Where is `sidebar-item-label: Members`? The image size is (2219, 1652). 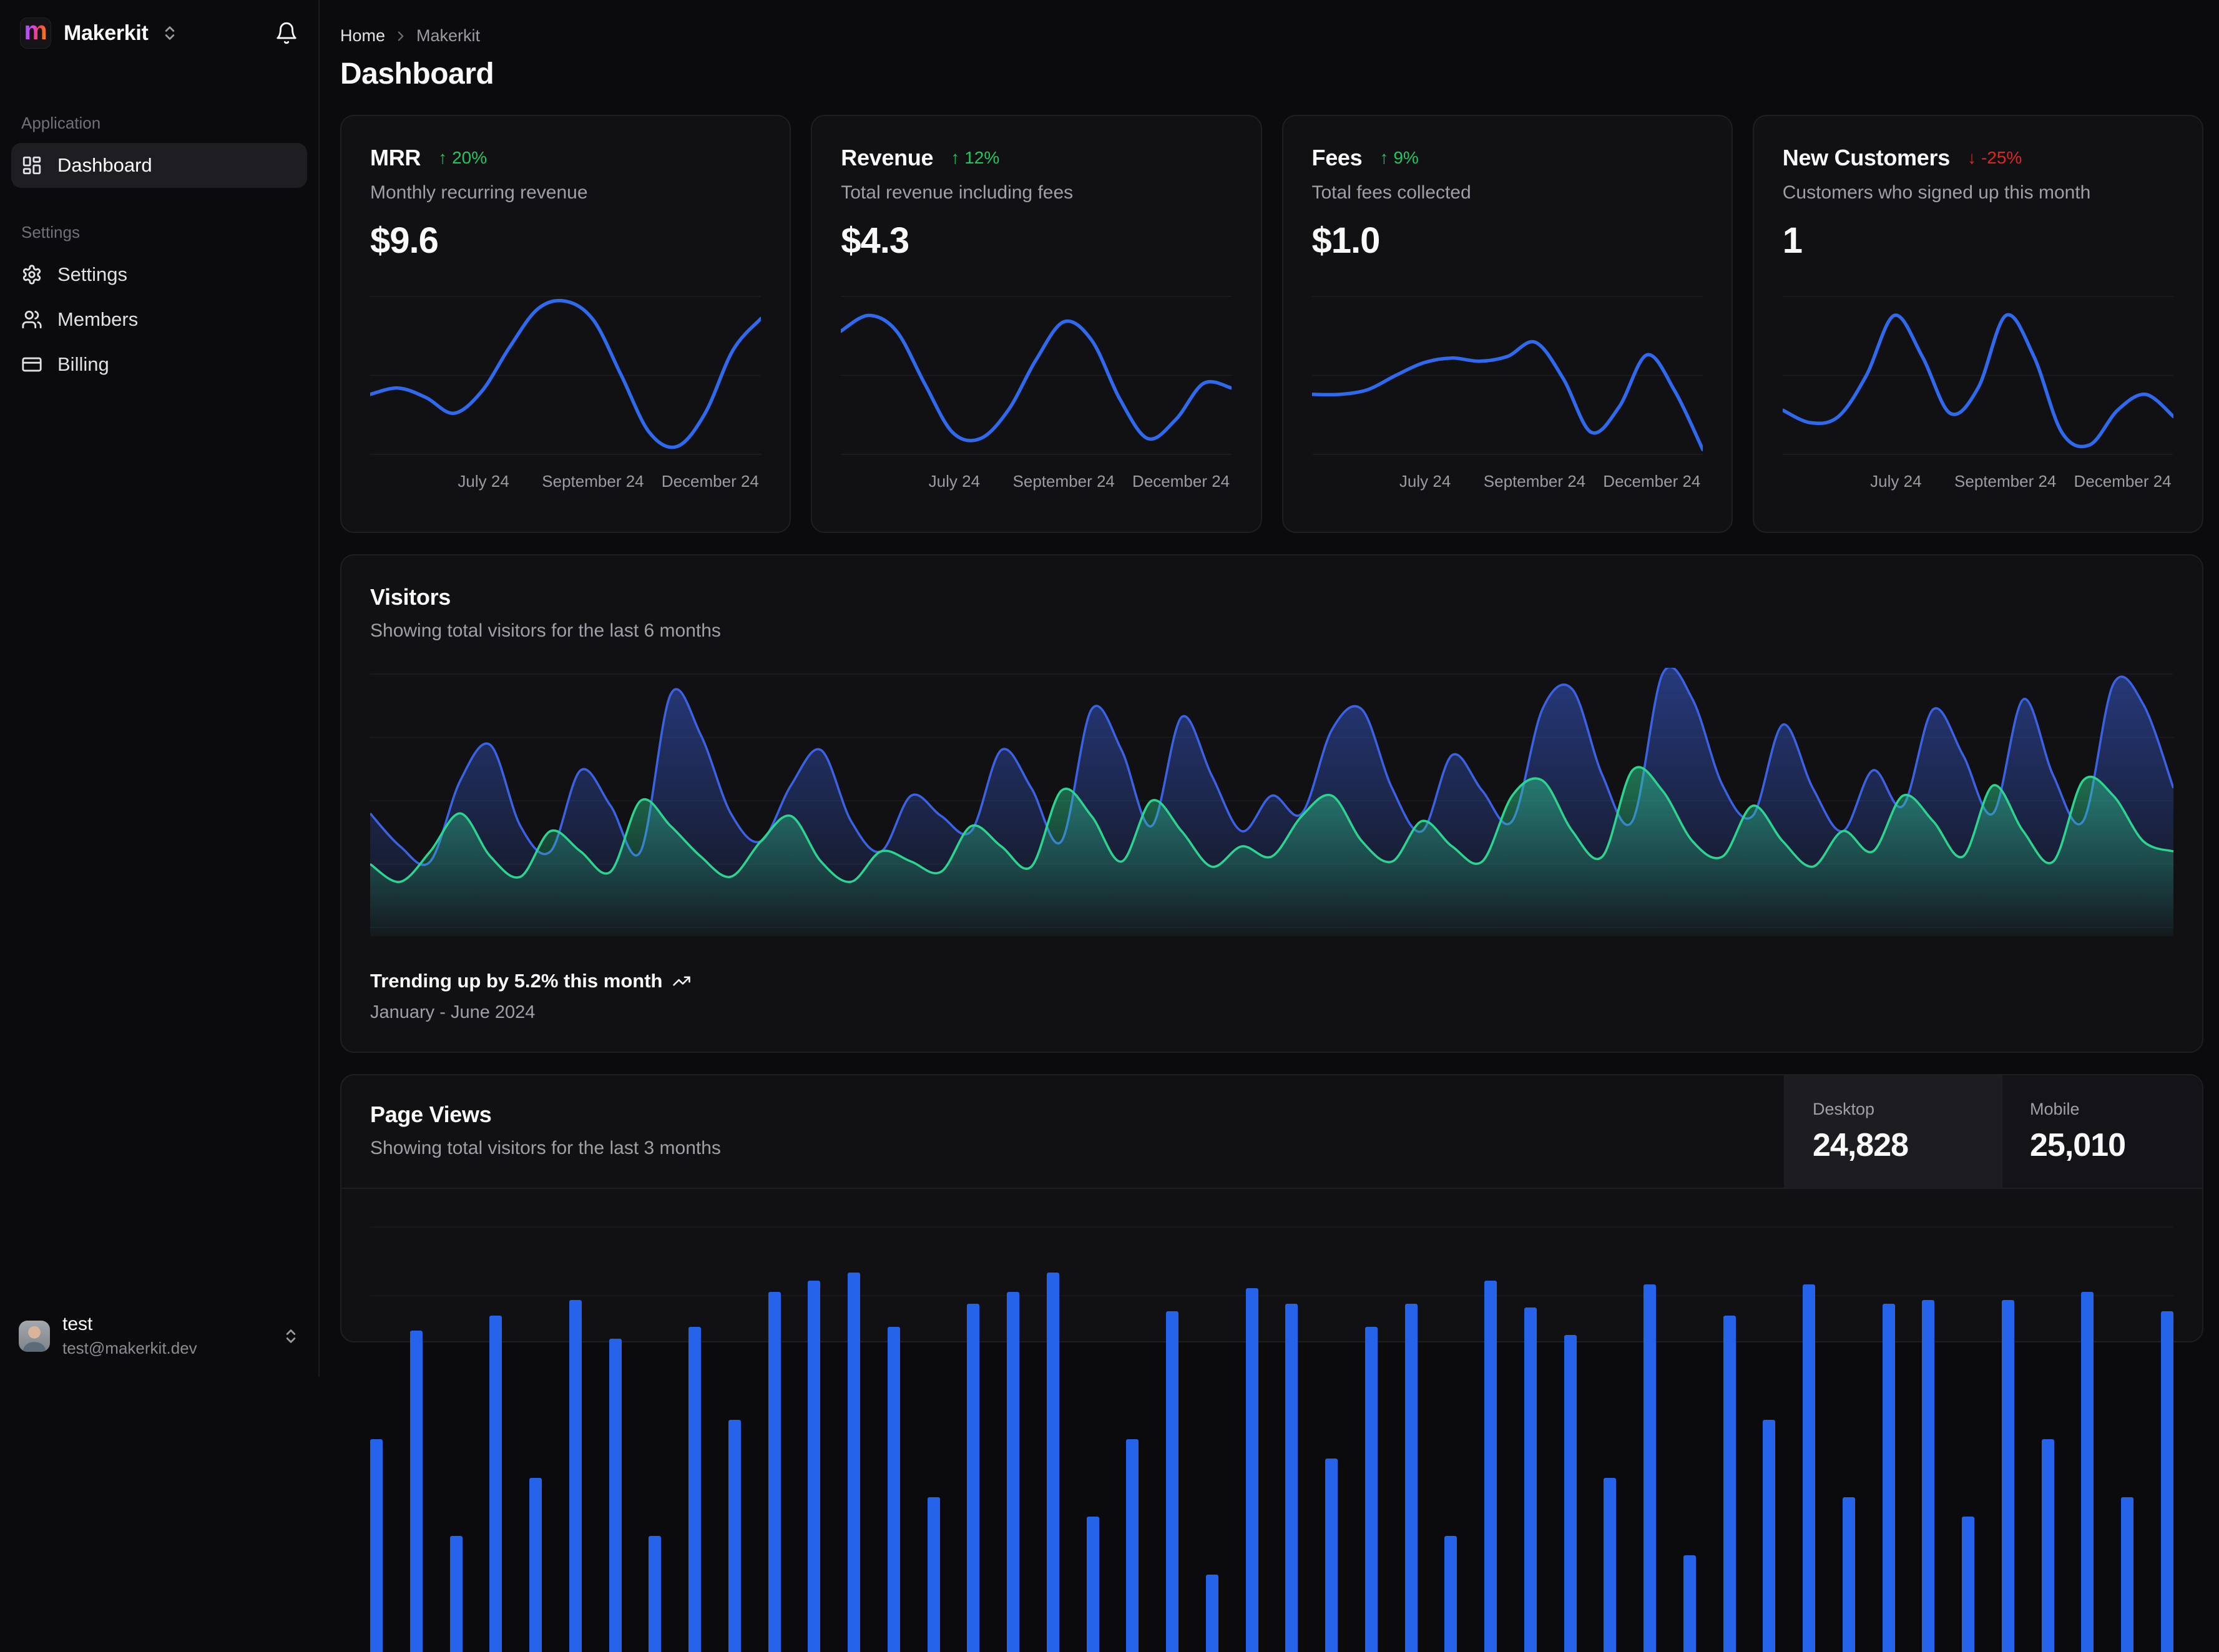
sidebar-item-label: Members is located at coordinates (97, 319).